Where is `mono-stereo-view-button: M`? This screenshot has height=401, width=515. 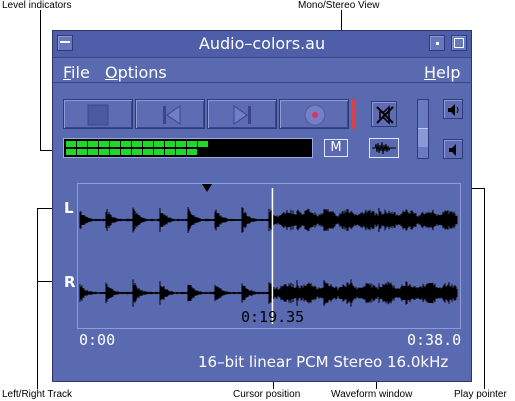
mono-stereo-view-button: M is located at coordinates (336, 148).